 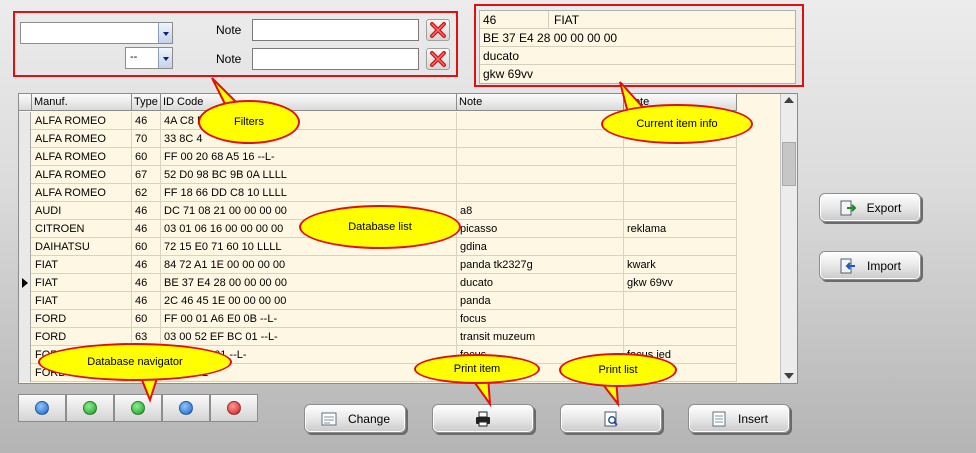 What do you see at coordinates (82, 211) in the screenshot?
I see `cell-manuf: AUDI` at bounding box center [82, 211].